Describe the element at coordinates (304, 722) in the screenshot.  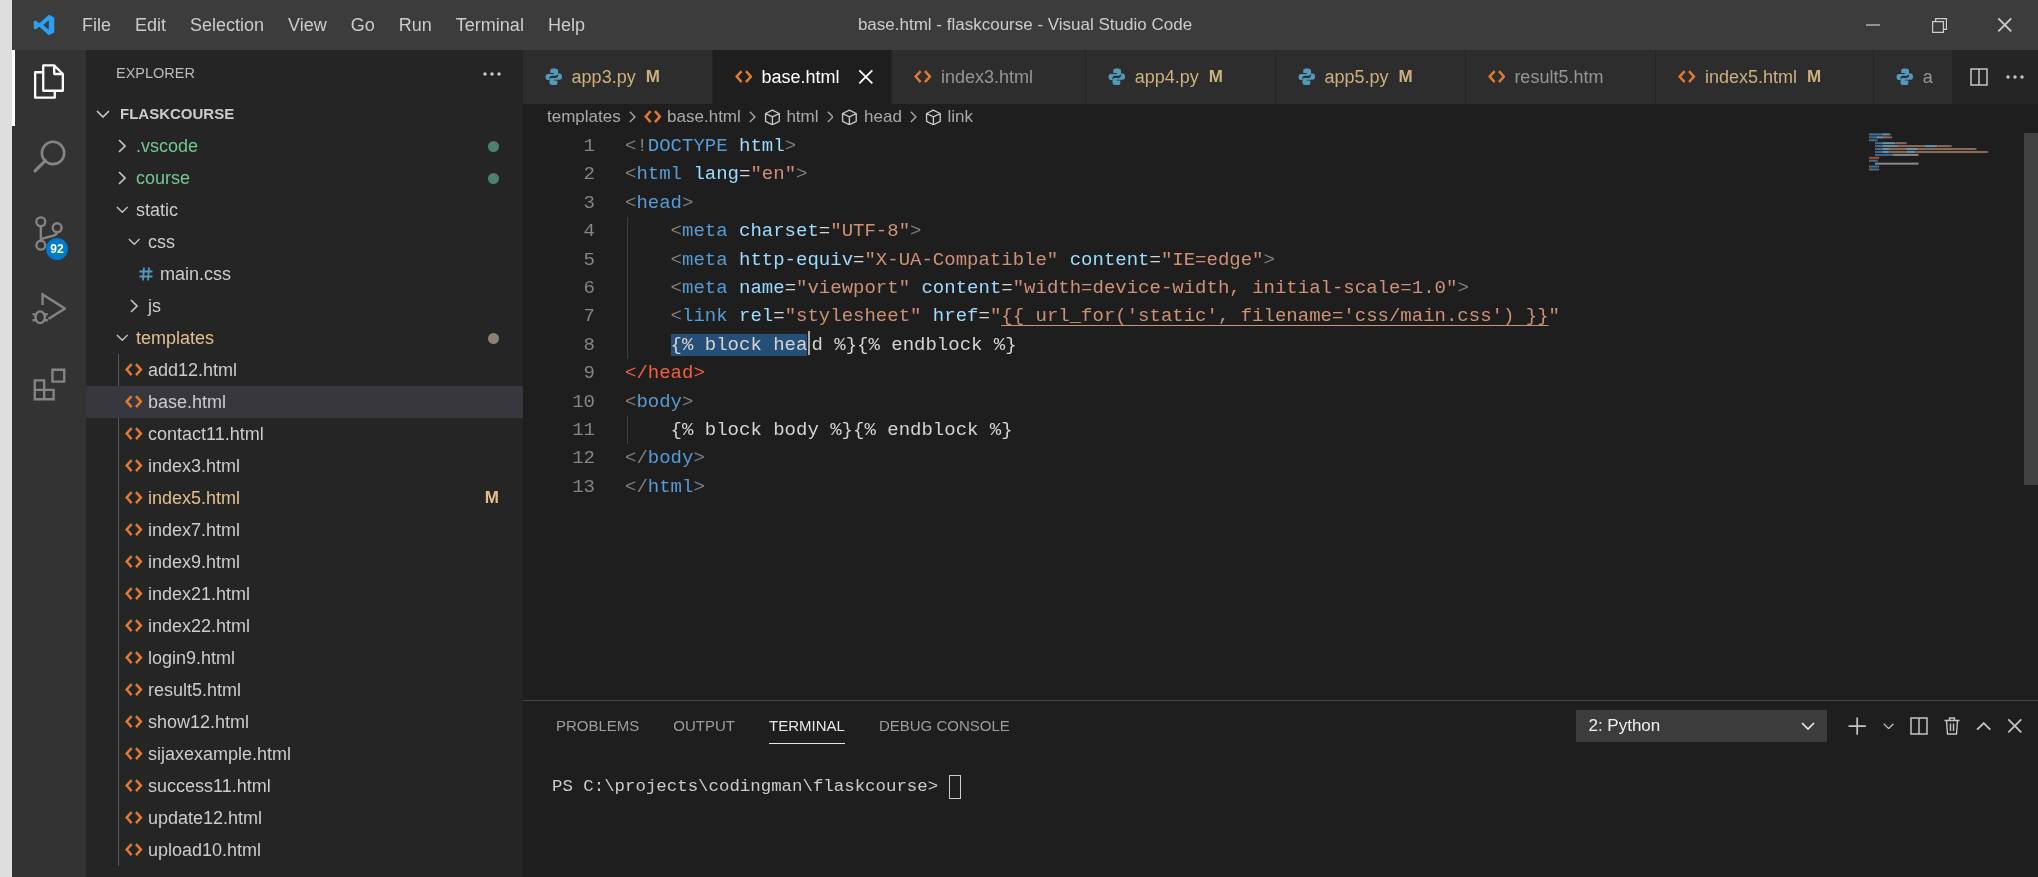
I see `tree-item: show12.html` at that location.